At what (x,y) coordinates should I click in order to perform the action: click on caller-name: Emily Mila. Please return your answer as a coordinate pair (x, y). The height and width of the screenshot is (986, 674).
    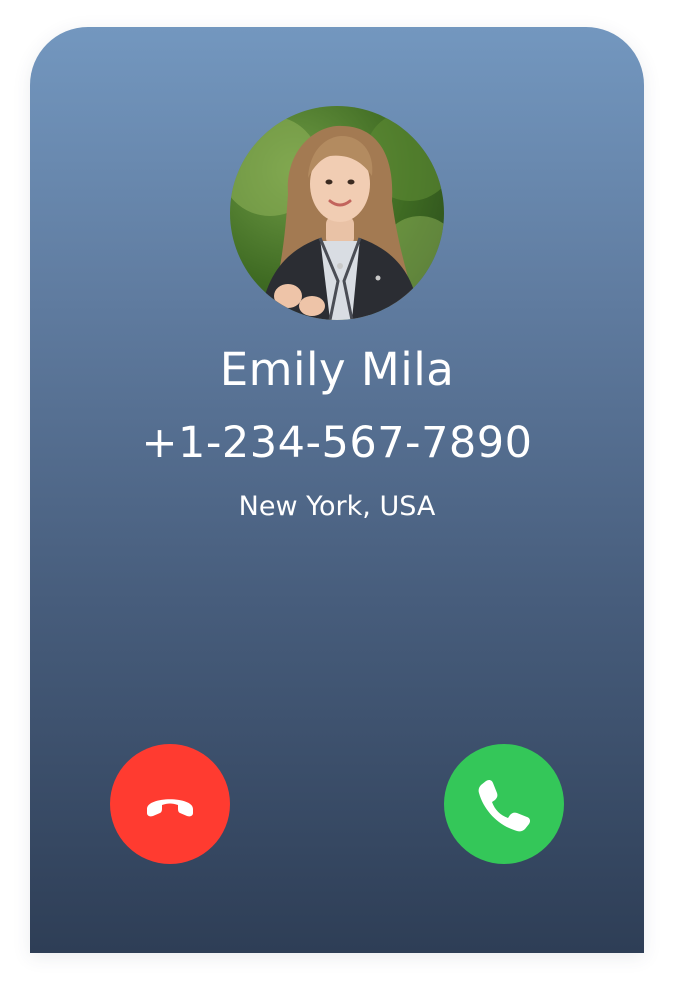
    Looking at the image, I should click on (337, 369).